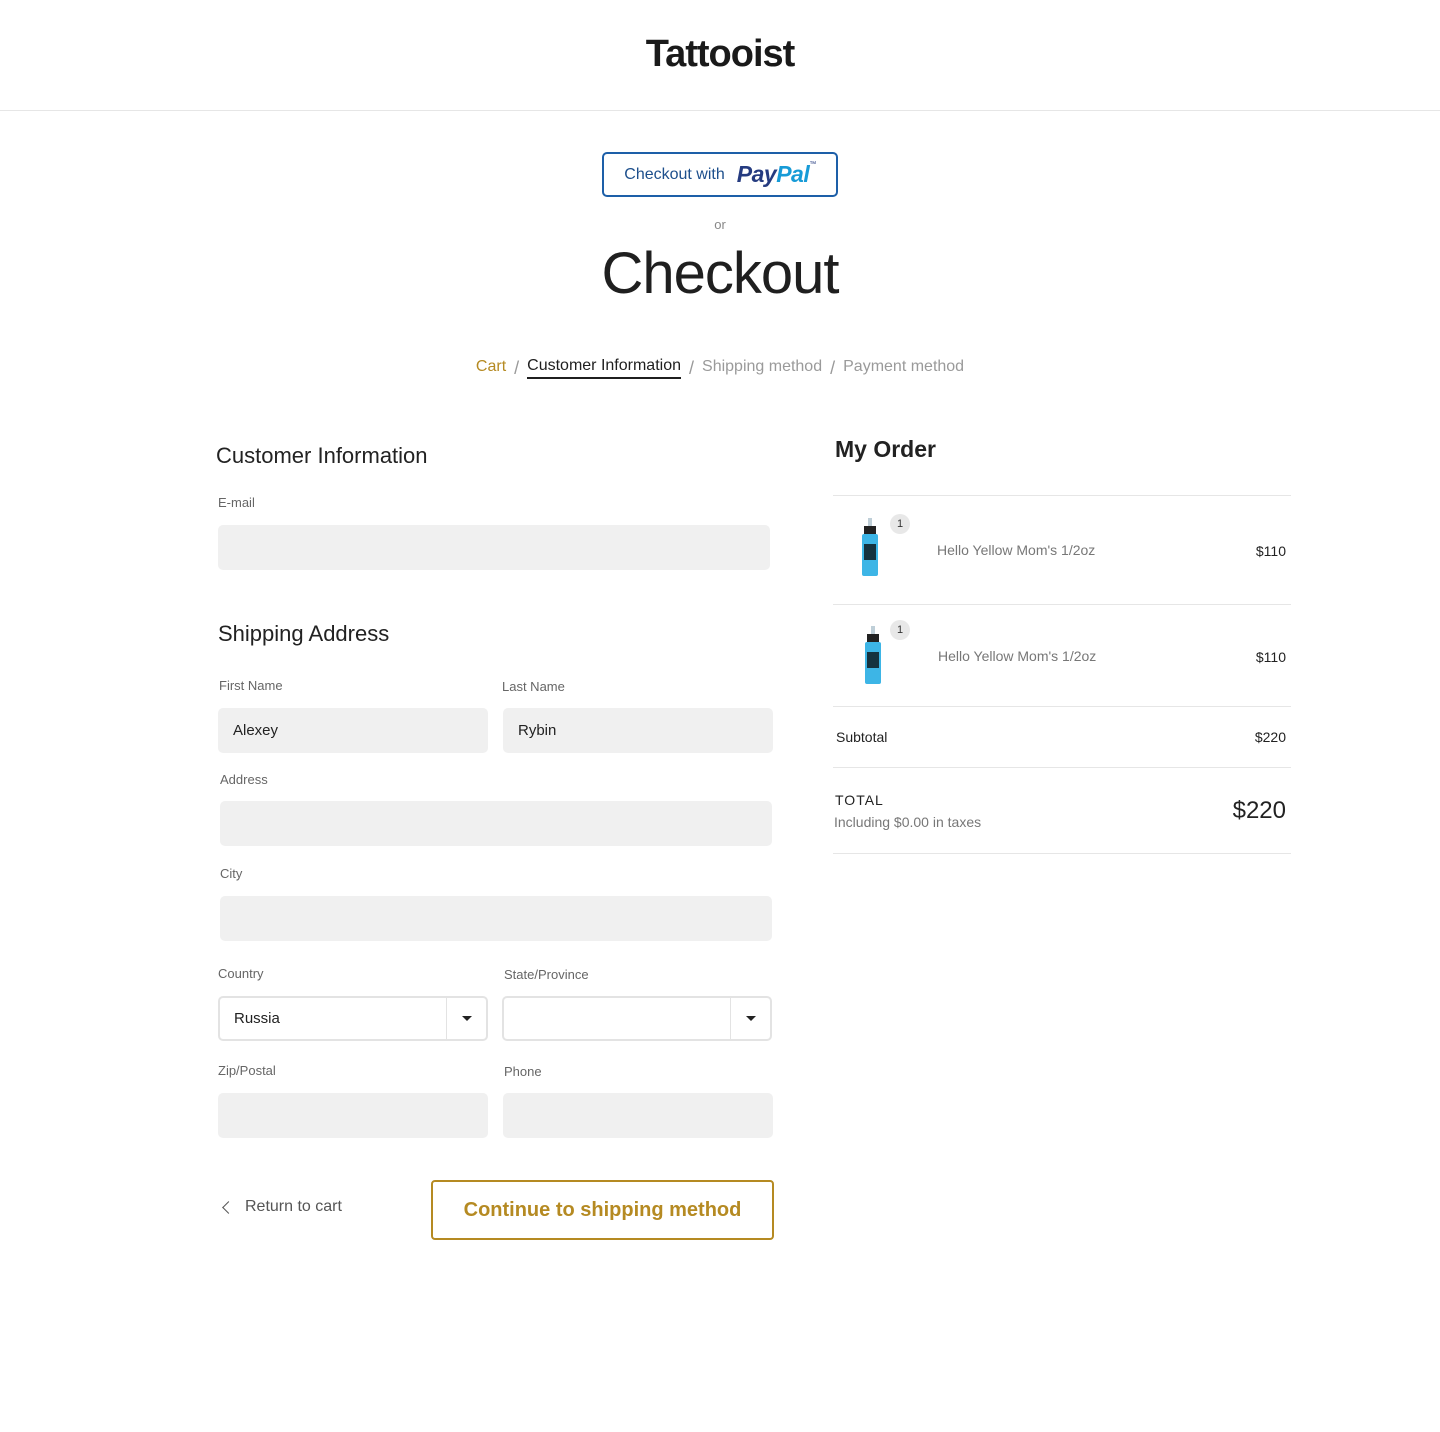 The height and width of the screenshot is (1432, 1440). I want to click on total-label: TOTAL, so click(859, 800).